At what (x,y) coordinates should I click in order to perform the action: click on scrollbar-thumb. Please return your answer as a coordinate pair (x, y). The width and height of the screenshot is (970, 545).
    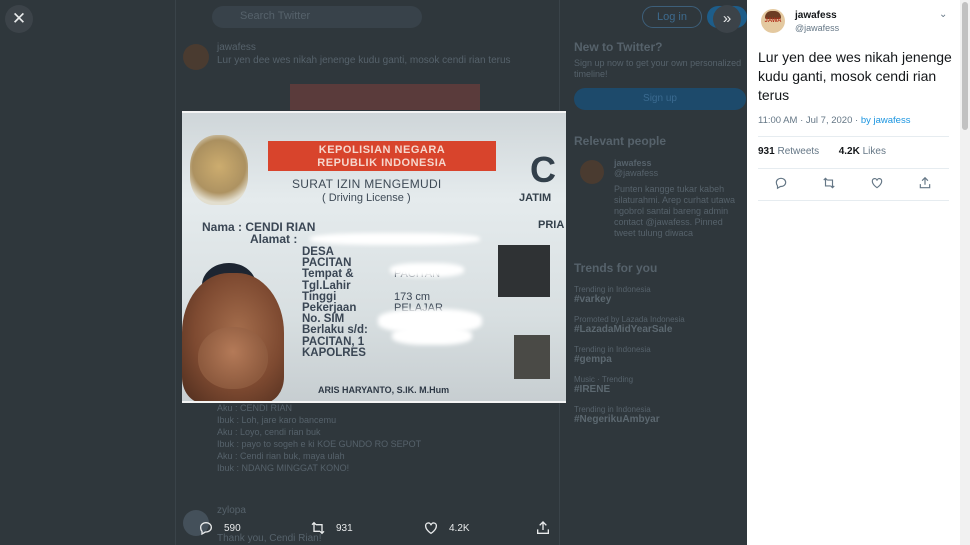
    Looking at the image, I should click on (965, 66).